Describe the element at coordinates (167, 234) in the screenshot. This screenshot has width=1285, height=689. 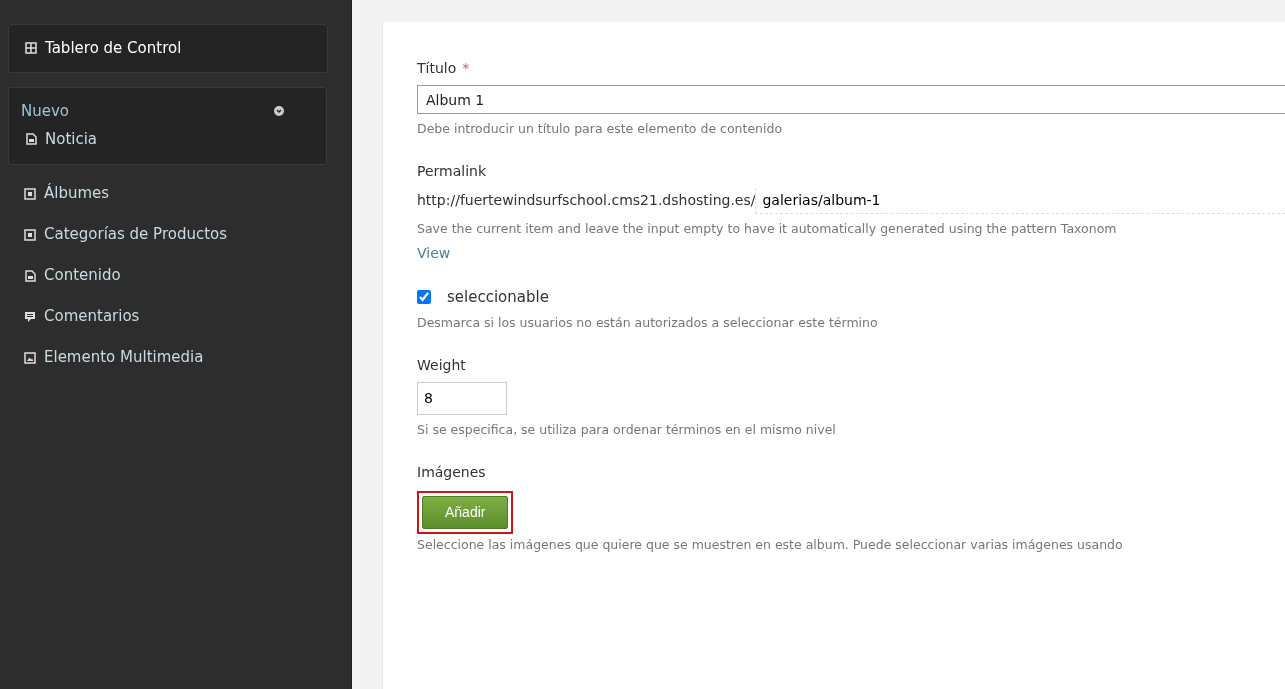
I see `sidebar-item: Categorías de Productos` at that location.